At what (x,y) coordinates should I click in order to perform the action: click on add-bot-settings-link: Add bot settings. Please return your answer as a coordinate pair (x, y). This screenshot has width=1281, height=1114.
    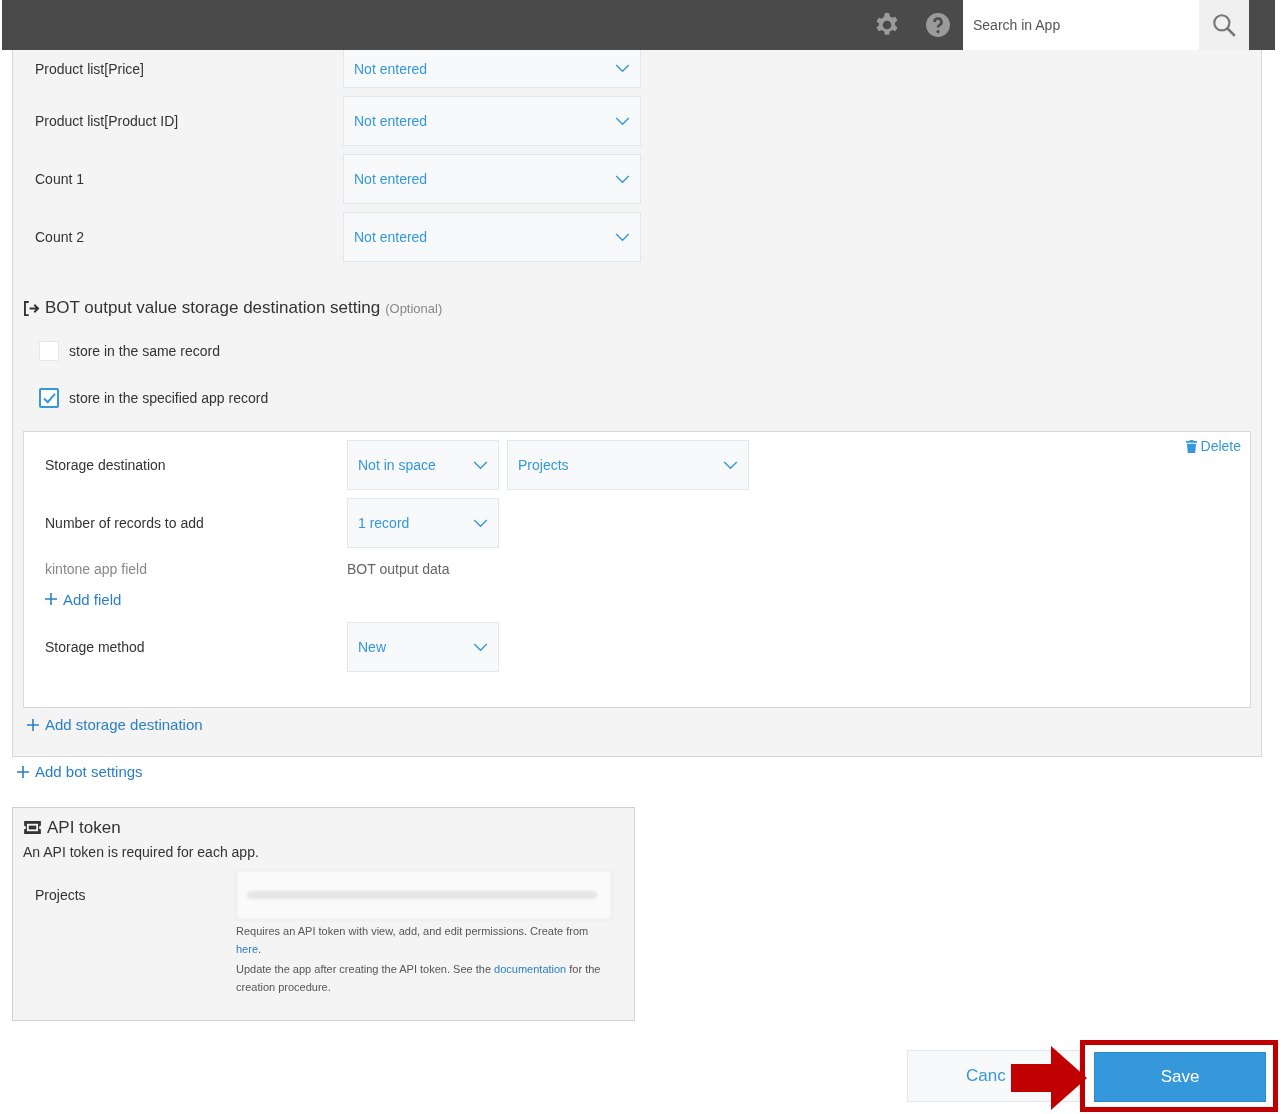
    Looking at the image, I should click on (80, 771).